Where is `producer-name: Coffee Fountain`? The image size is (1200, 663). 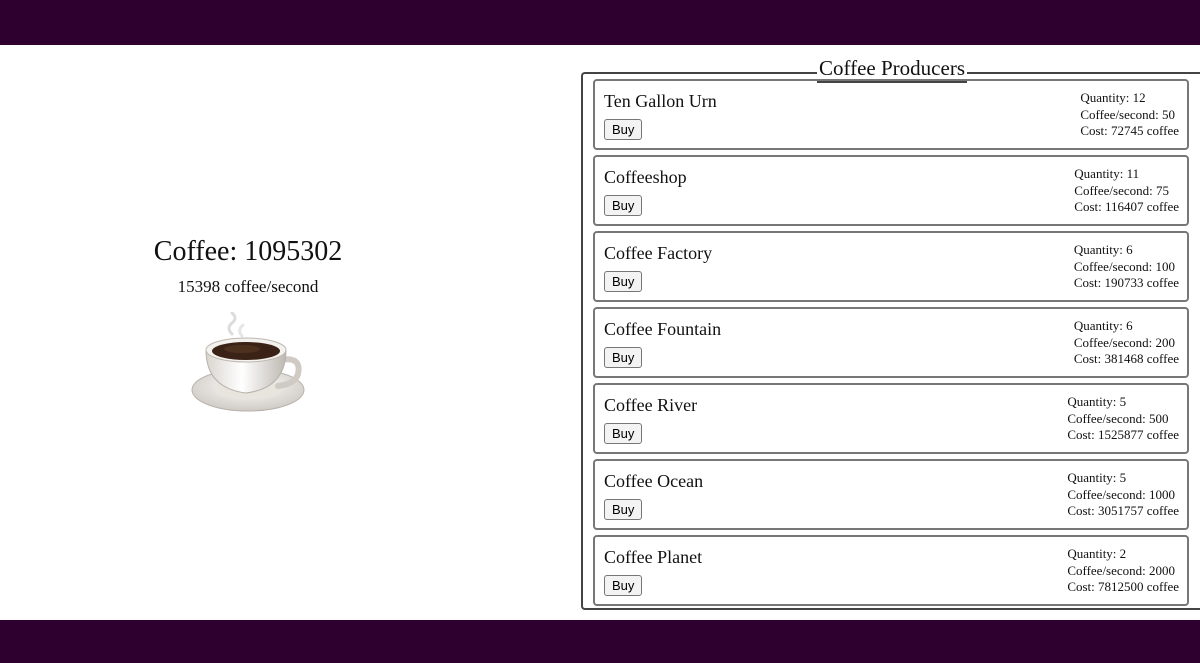
producer-name: Coffee Fountain is located at coordinates (663, 329).